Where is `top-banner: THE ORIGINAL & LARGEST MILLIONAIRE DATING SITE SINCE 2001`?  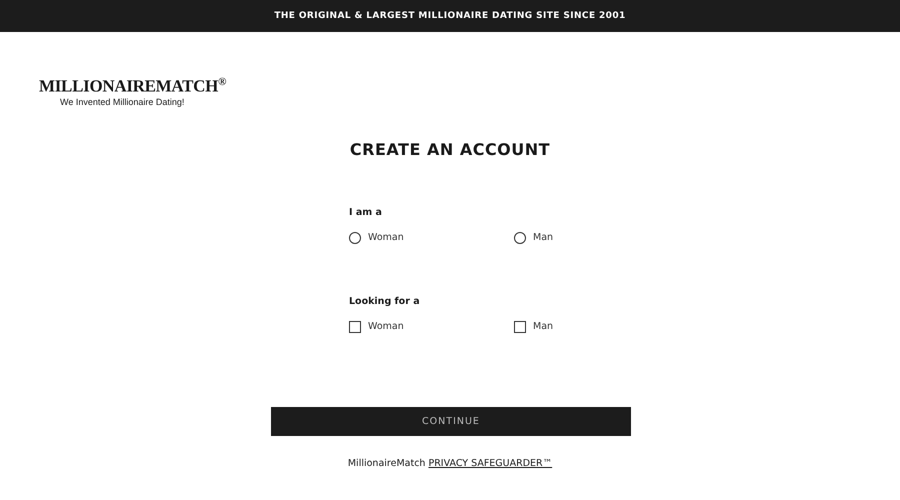
top-banner: THE ORIGINAL & LARGEST MILLIONAIRE DATING SITE SINCE 2001 is located at coordinates (450, 16).